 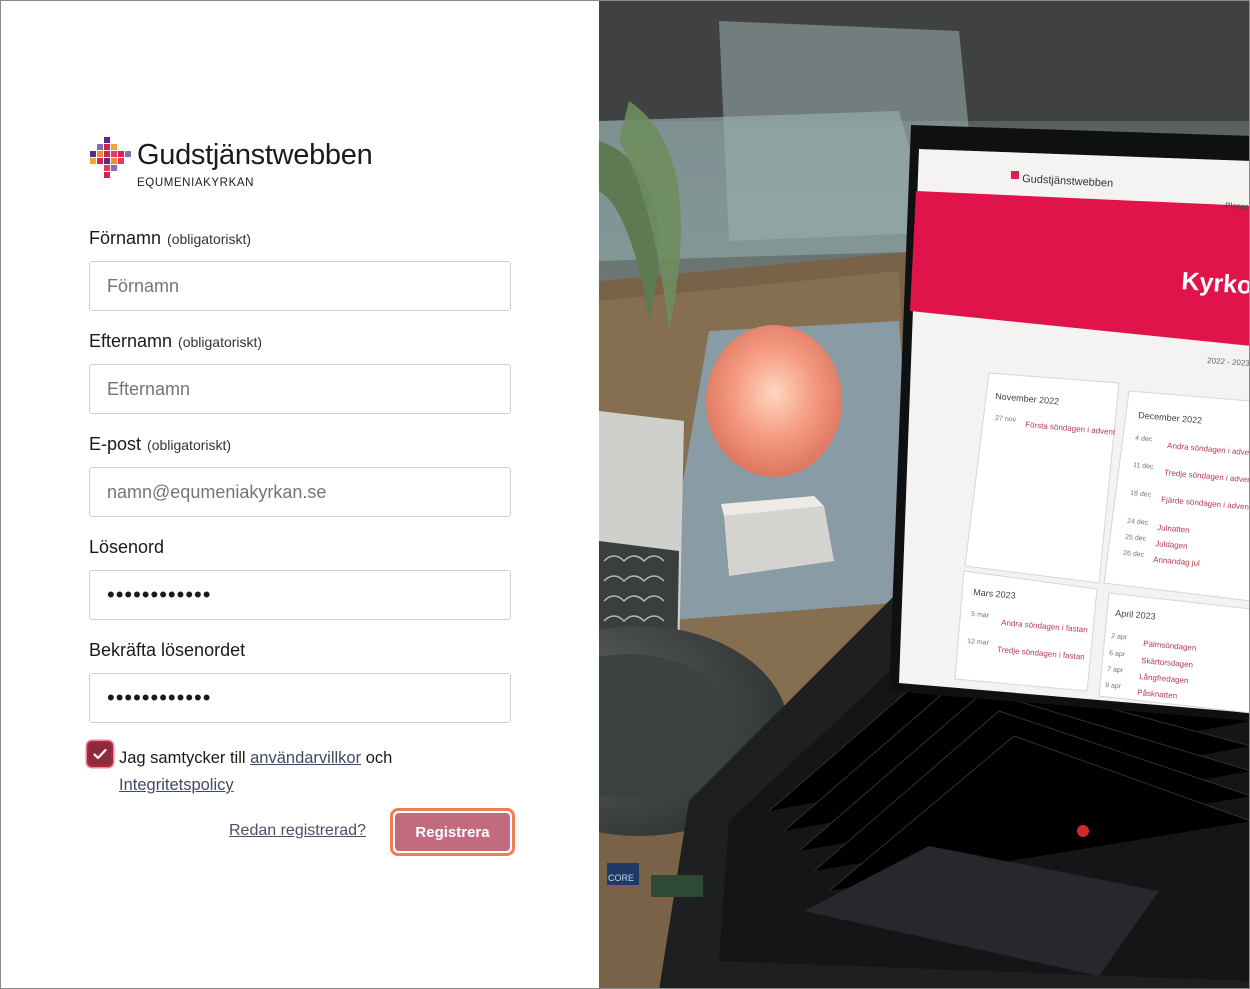 What do you see at coordinates (300, 286) in the screenshot?
I see `first-name-input` at bounding box center [300, 286].